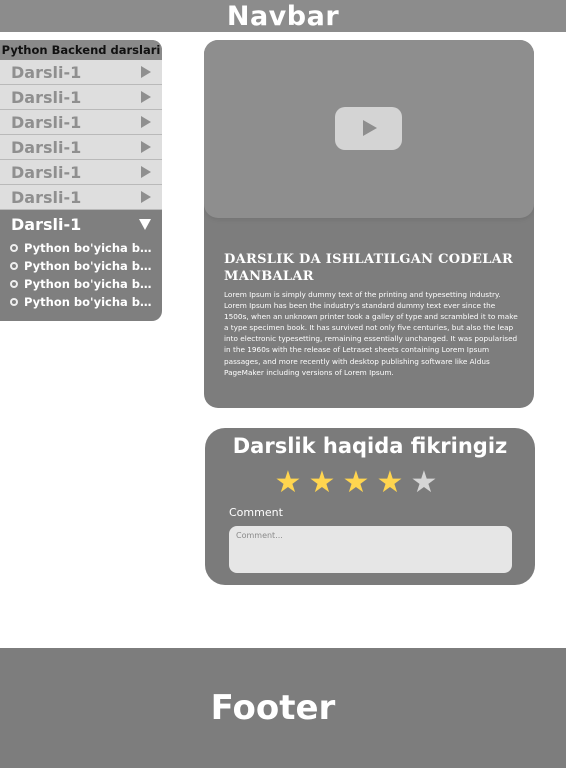  I want to click on comment-input, so click(370, 549).